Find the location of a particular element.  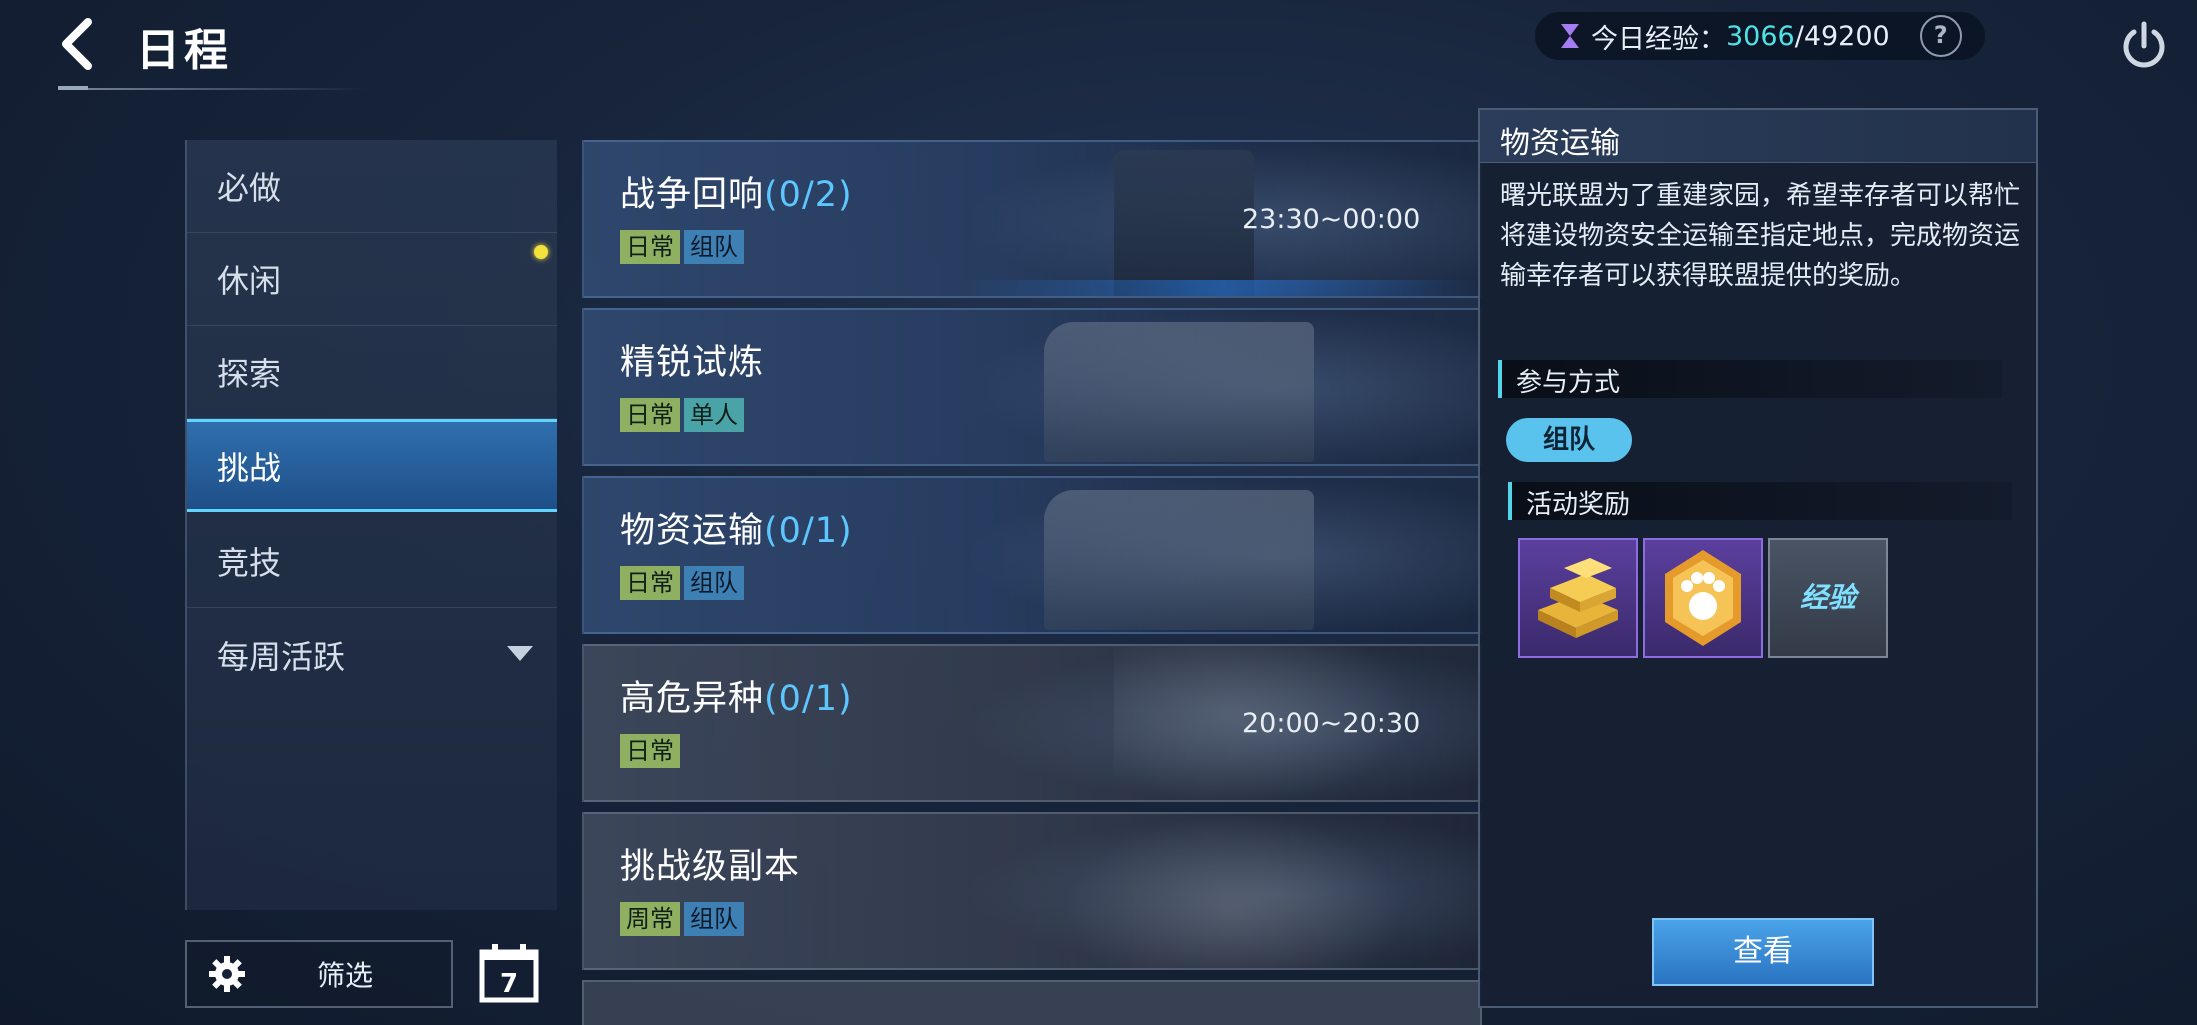

activity-name: 高危异种 is located at coordinates (692, 699).